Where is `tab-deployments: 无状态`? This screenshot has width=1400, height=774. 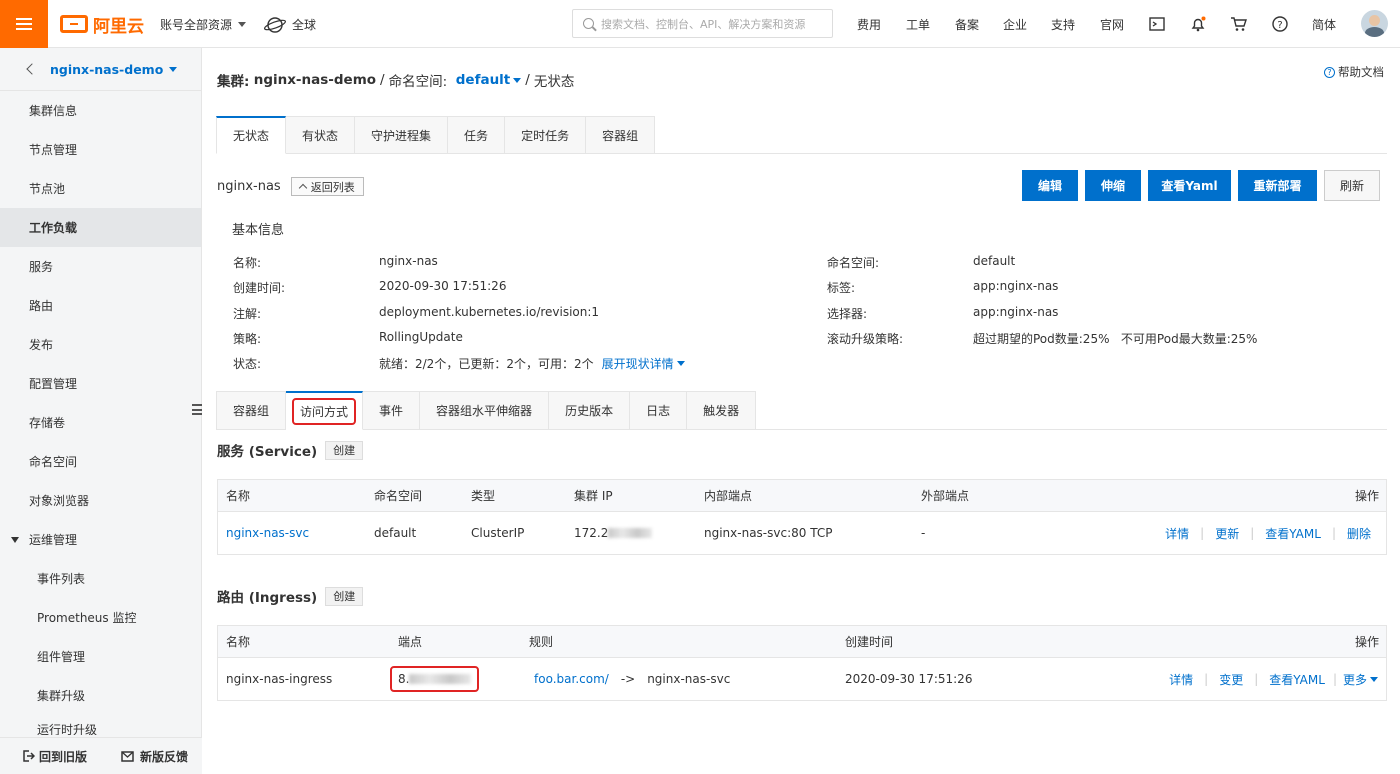
tab-deployments: 无状态 is located at coordinates (251, 135).